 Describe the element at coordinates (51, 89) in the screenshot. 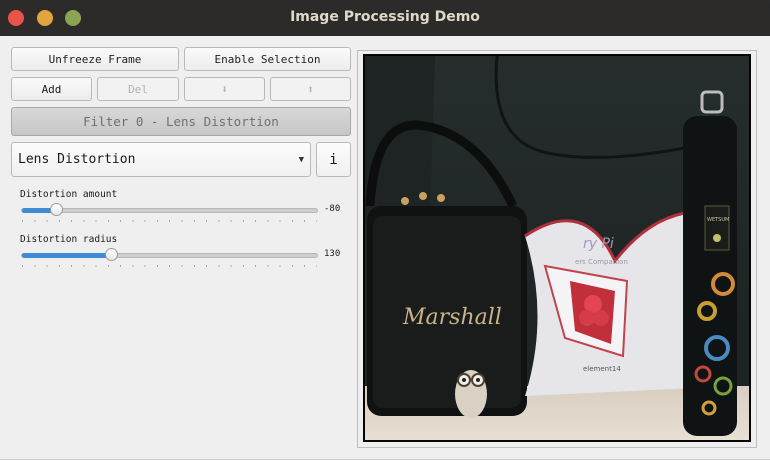

I see `add-filter-button: Add` at that location.